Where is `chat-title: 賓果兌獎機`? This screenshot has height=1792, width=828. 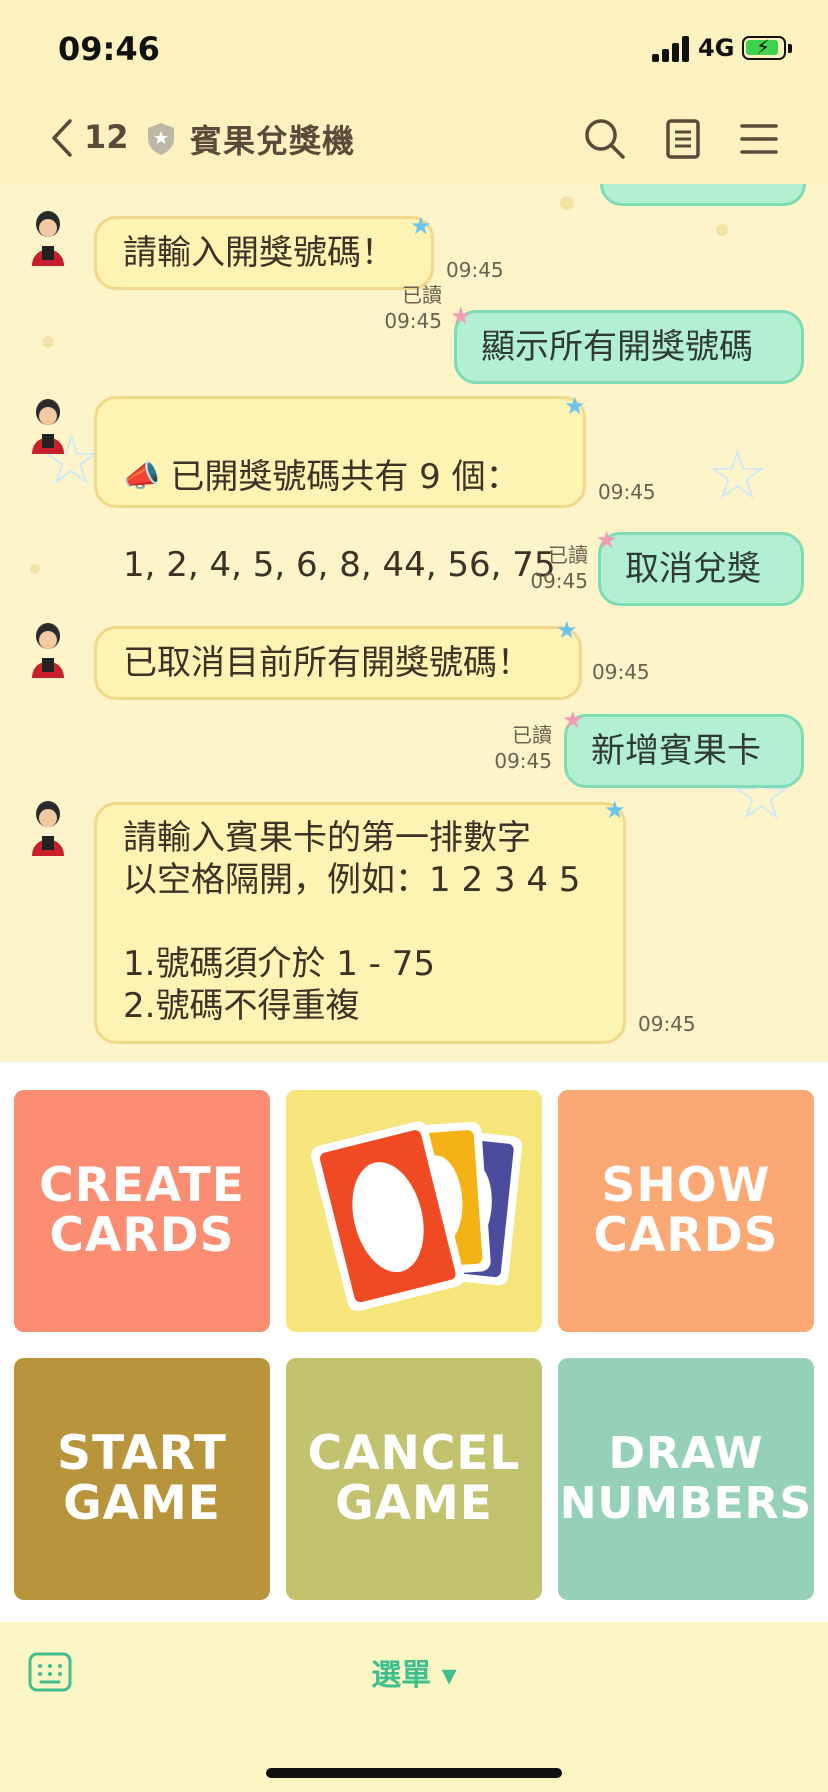 chat-title: 賓果兌獎機 is located at coordinates (273, 141).